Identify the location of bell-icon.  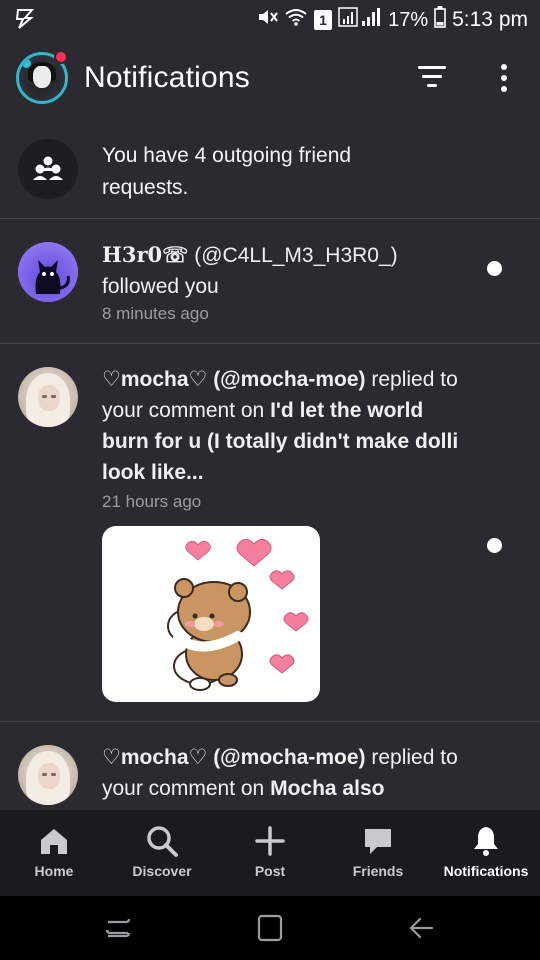
(486, 841).